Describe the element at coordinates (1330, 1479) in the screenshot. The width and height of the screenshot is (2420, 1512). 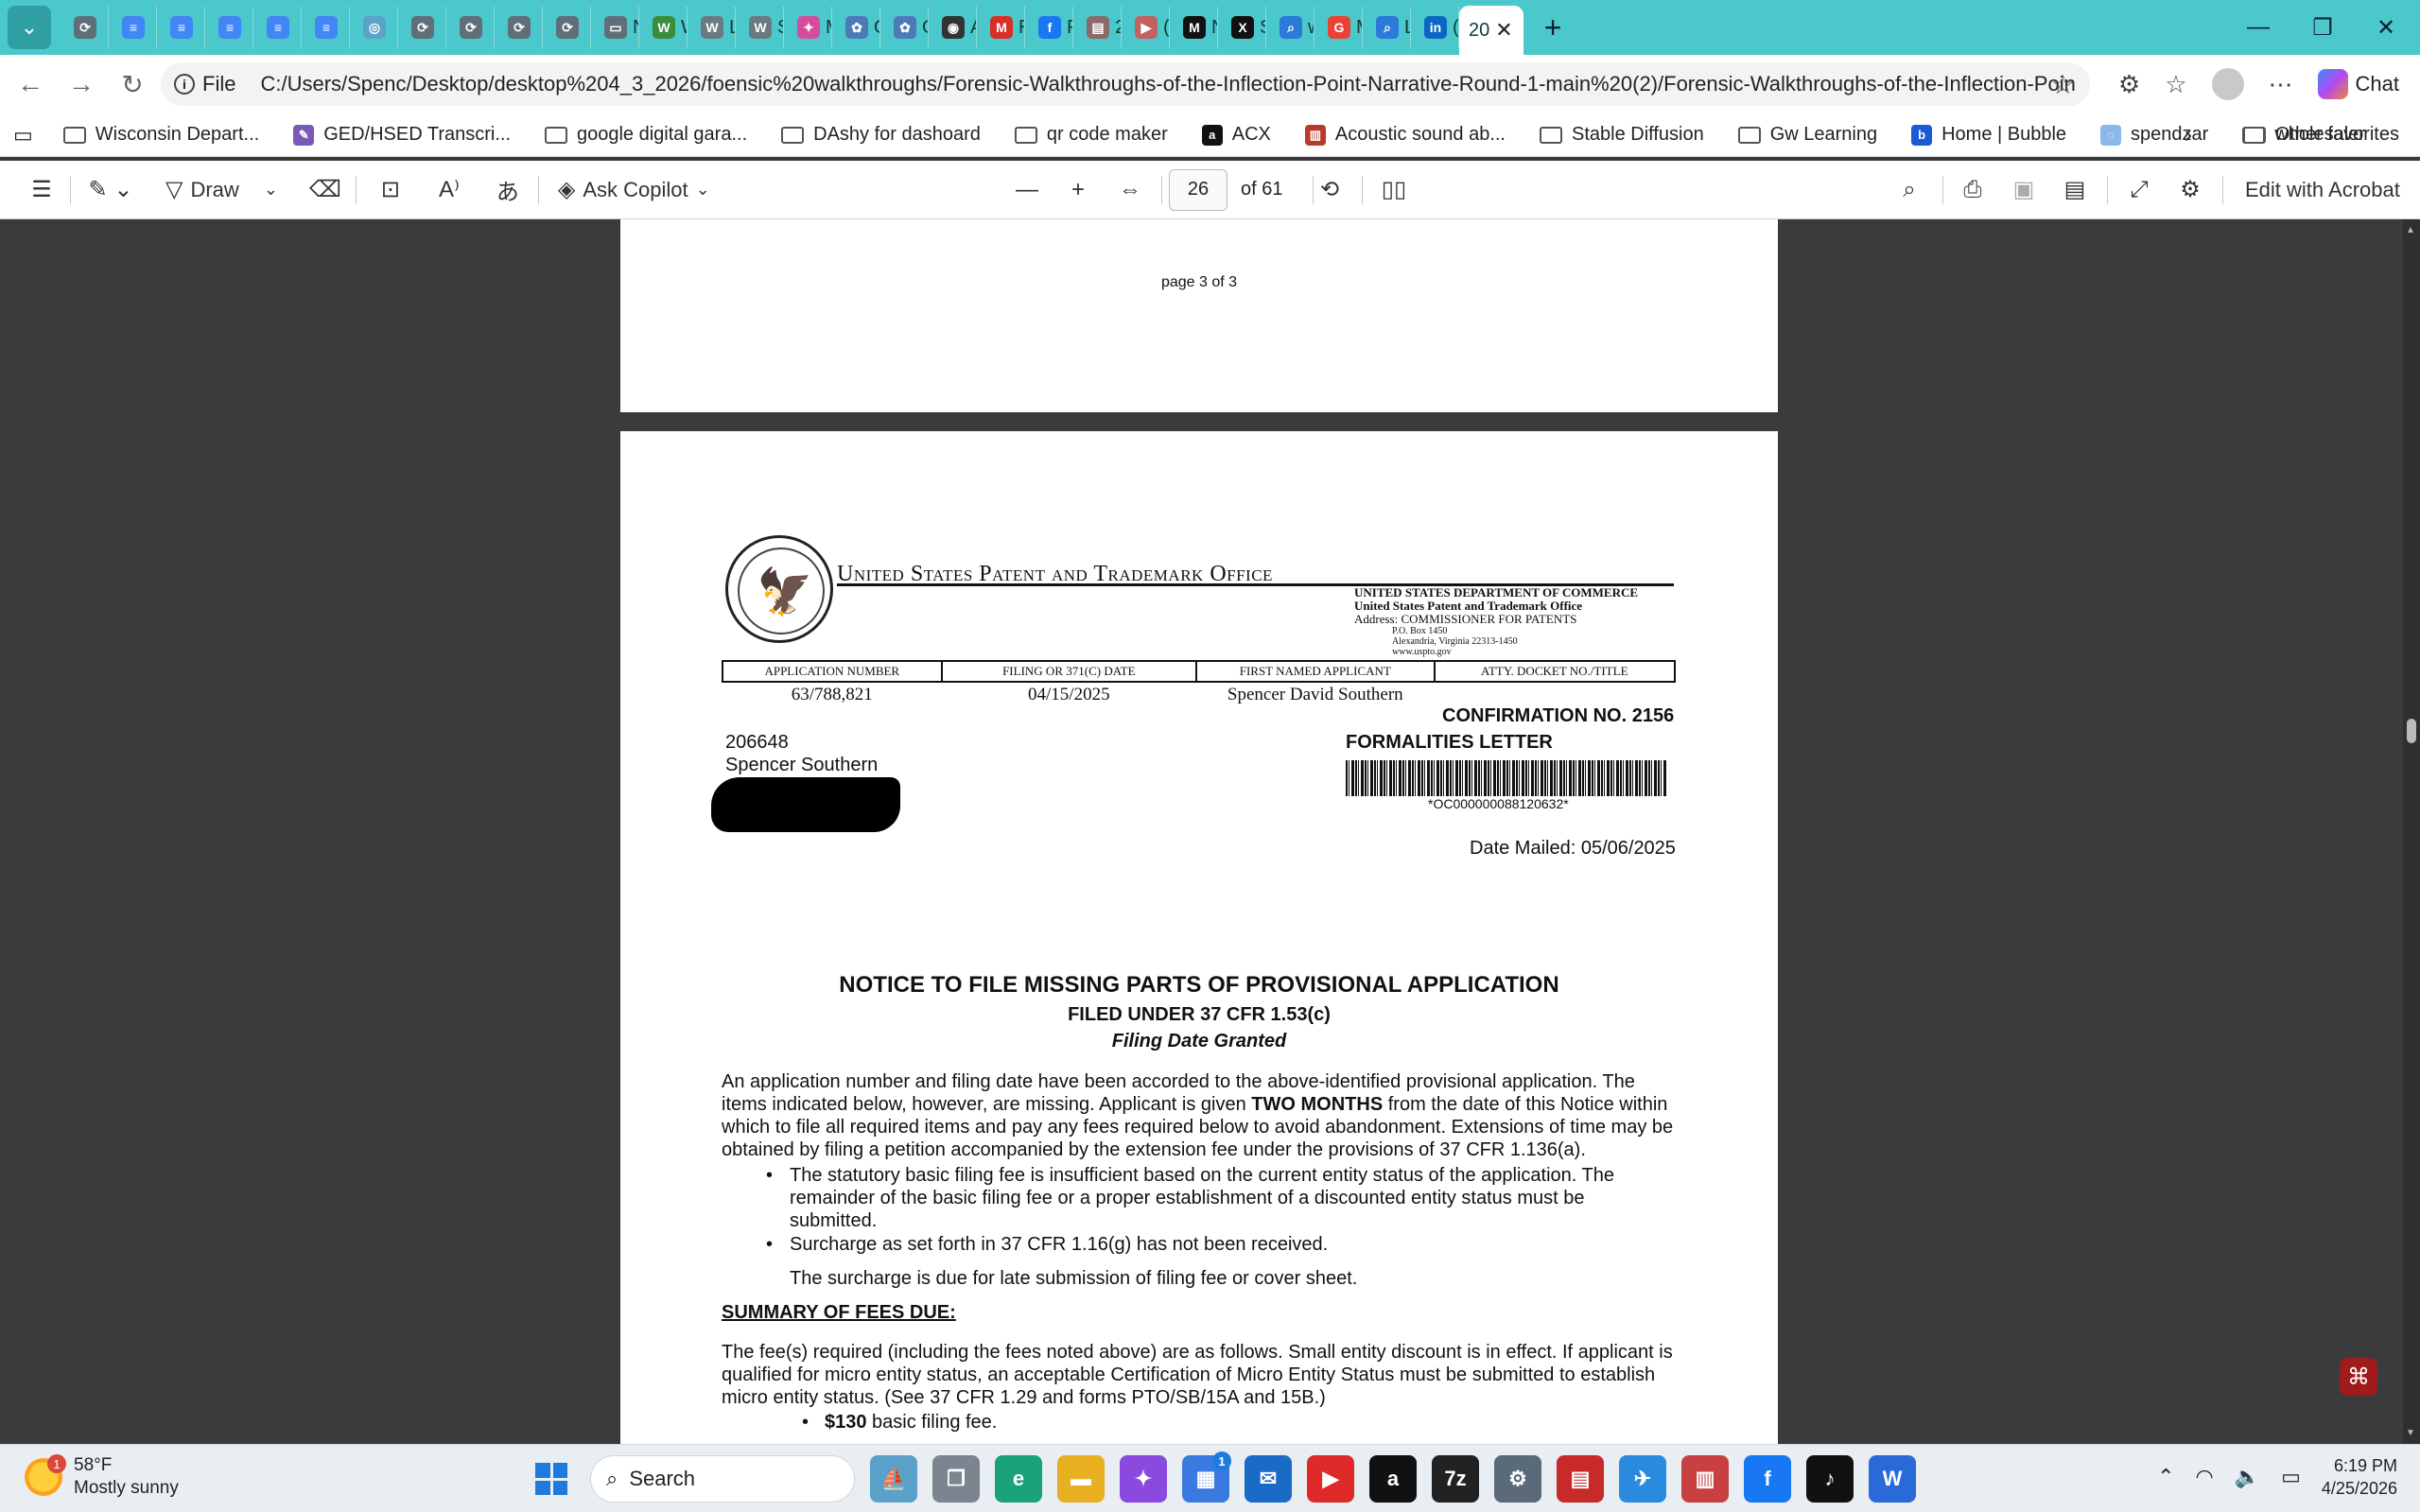
I see `youtube-icon: ▶` at that location.